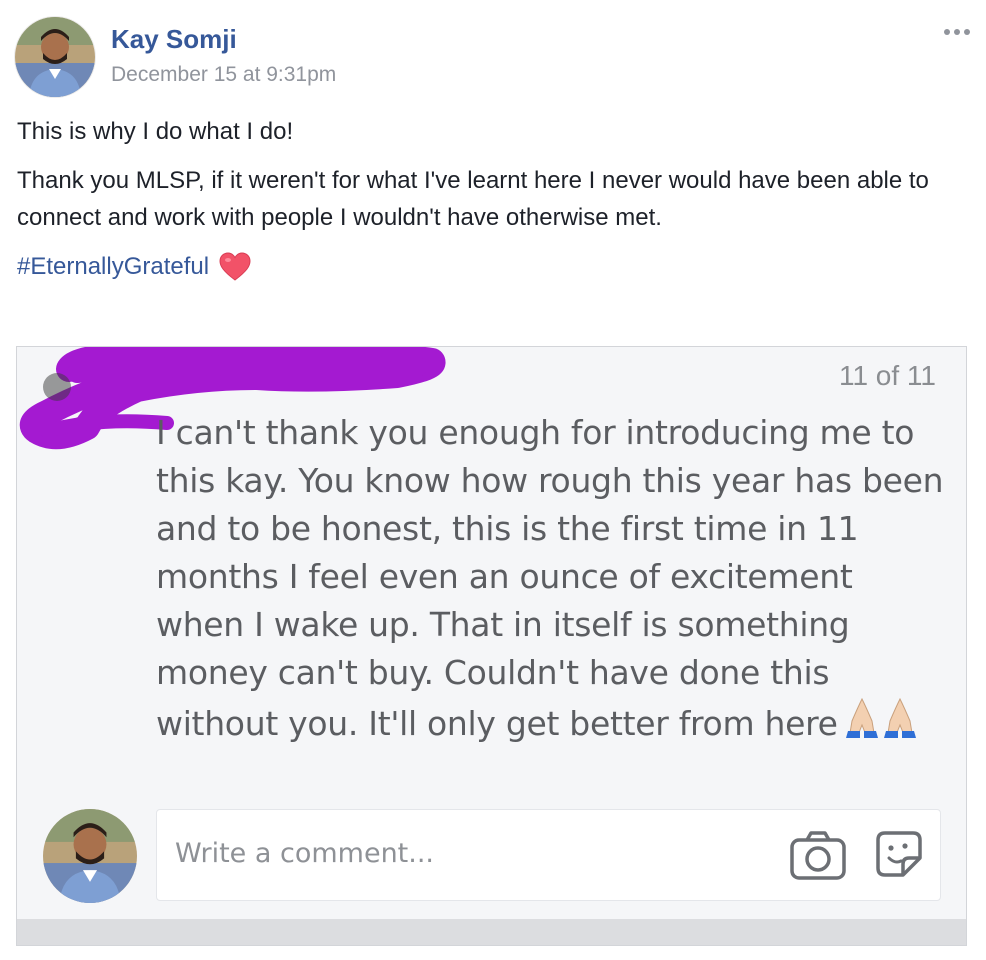 This screenshot has width=986, height=960. Describe the element at coordinates (113, 266) in the screenshot. I see `hashtag-link: #EternallyGrateful` at that location.